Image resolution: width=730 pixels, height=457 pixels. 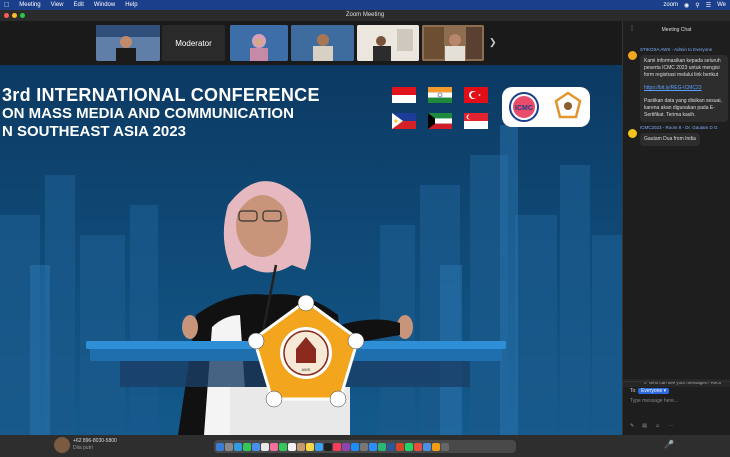 I want to click on window-controls, so click(x=14, y=15).